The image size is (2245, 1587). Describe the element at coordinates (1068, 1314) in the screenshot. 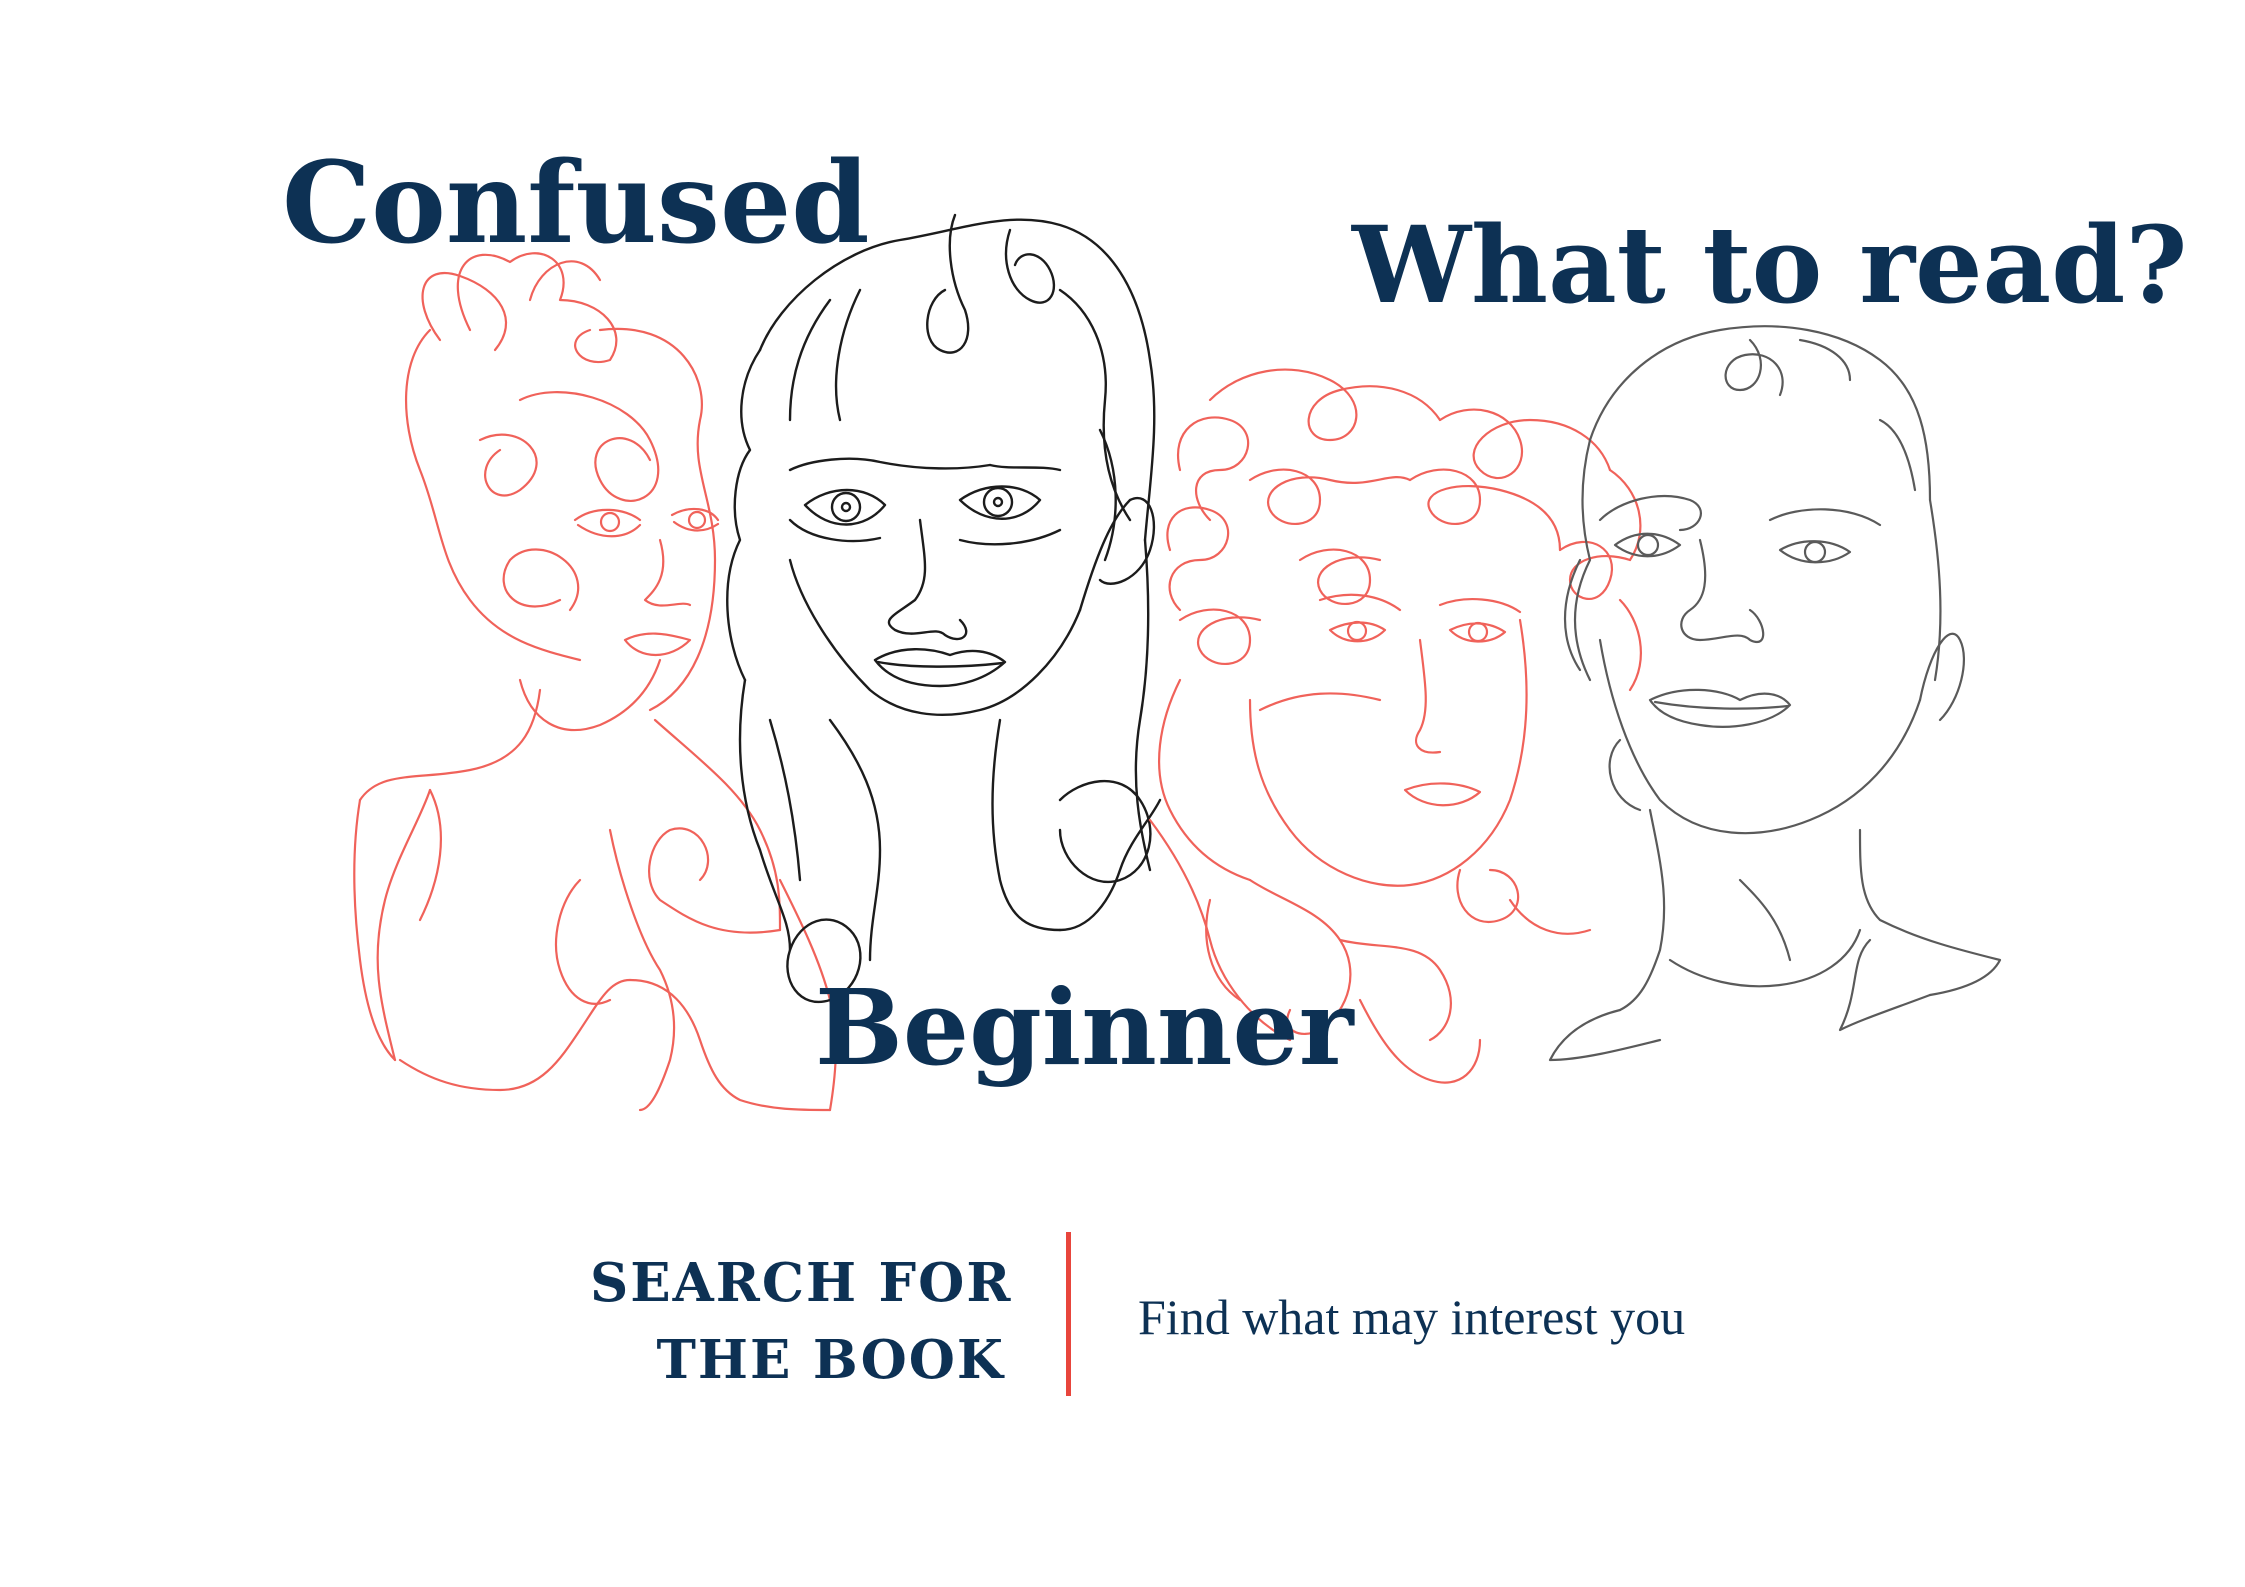

I see `vertical-divider` at that location.